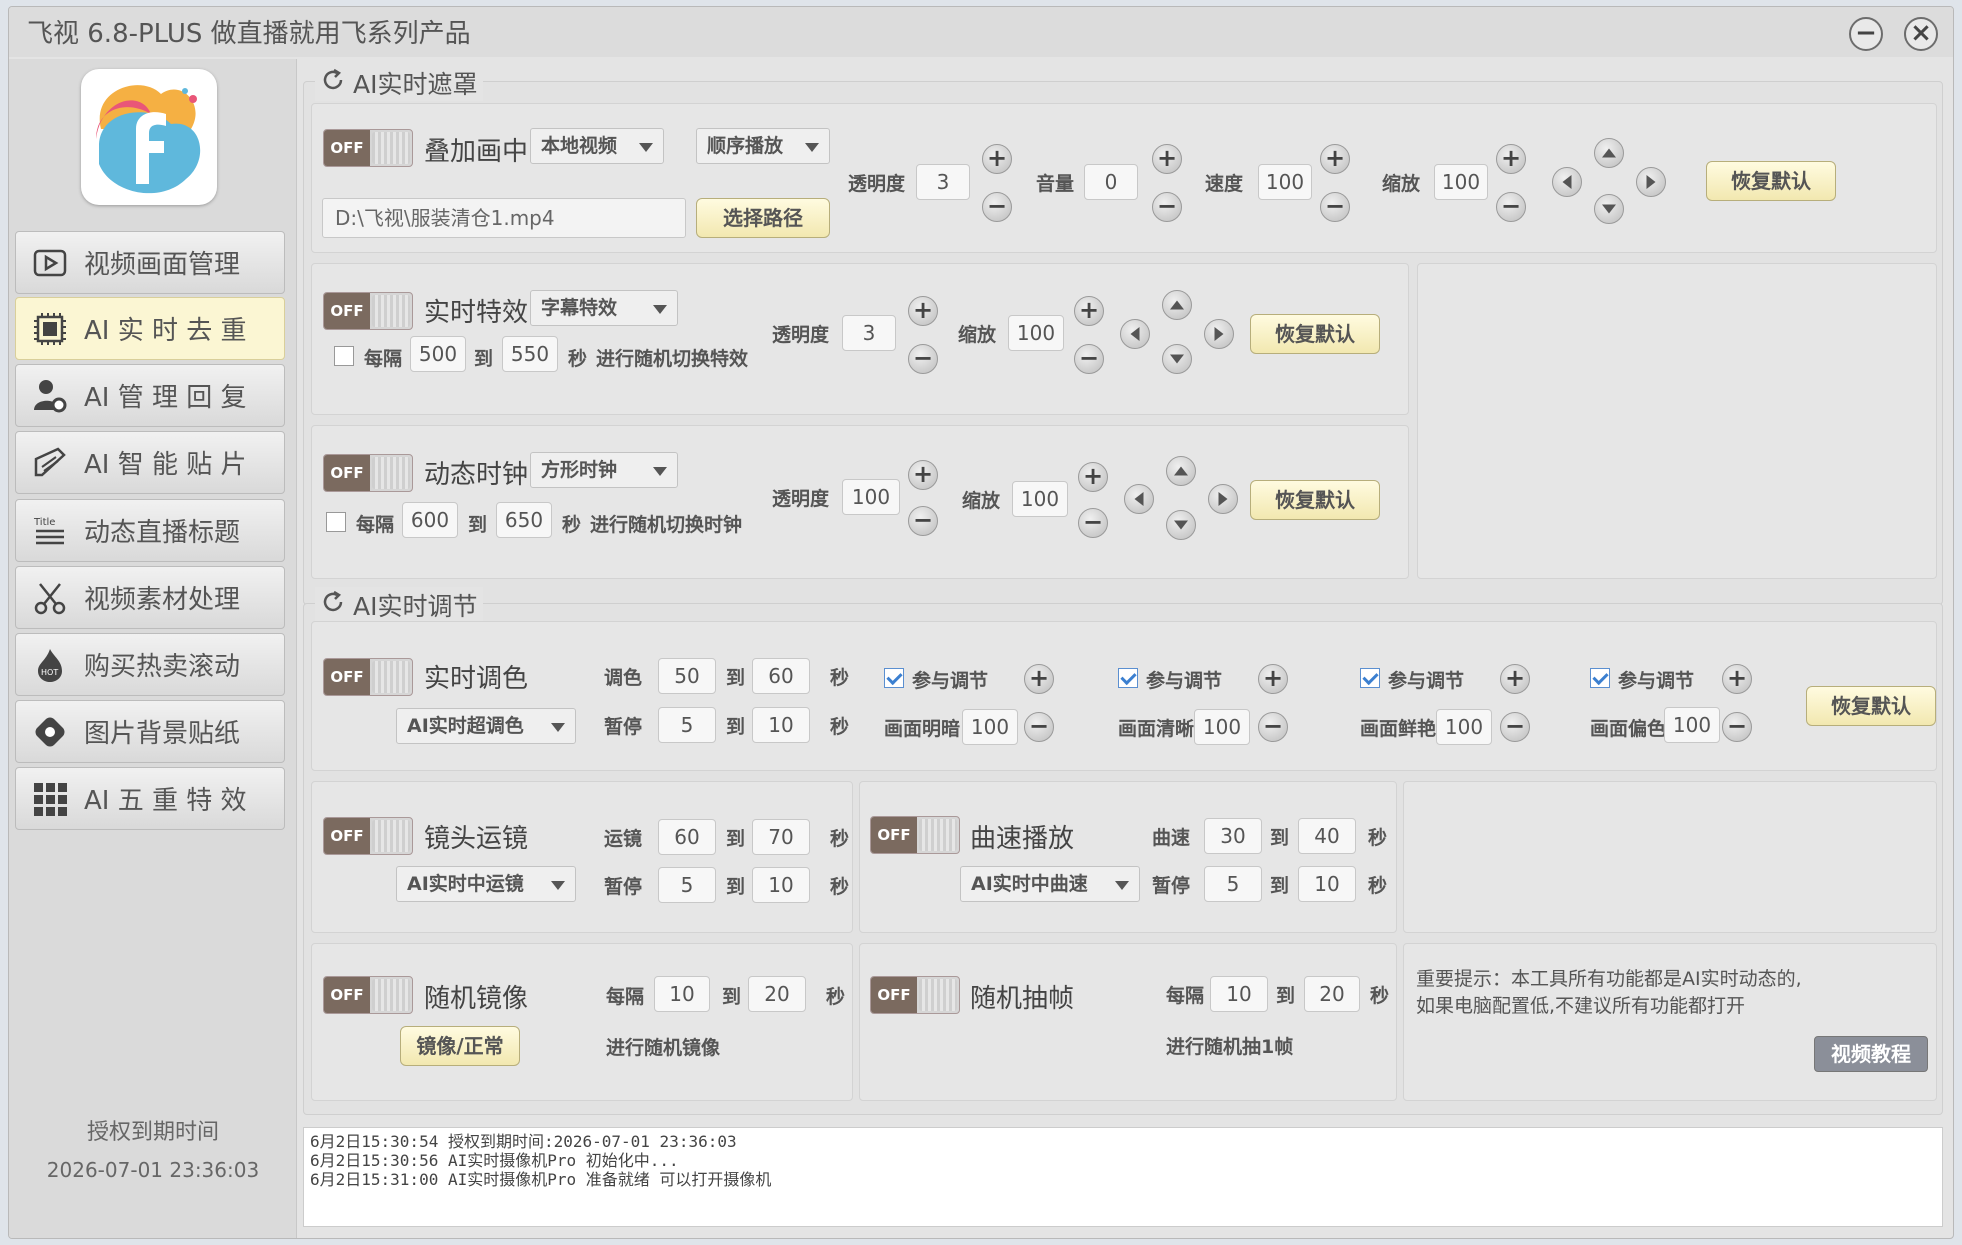  What do you see at coordinates (781, 676) in the screenshot?
I see `tone-to-field: 60` at bounding box center [781, 676].